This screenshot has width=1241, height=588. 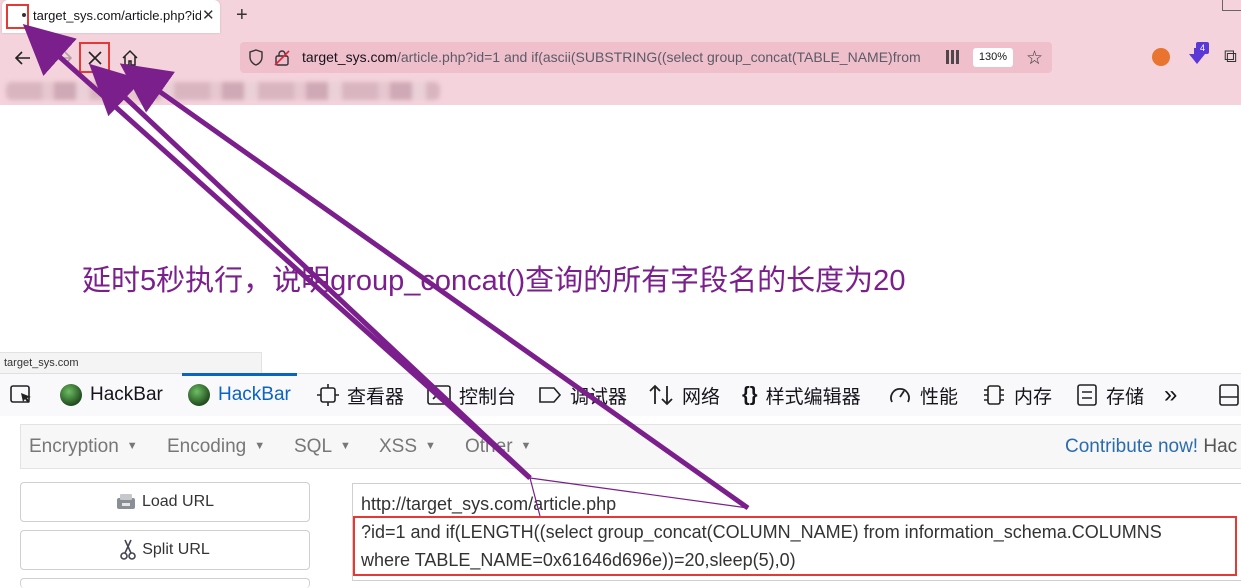 I want to click on pick-element-icon, so click(x=22, y=395).